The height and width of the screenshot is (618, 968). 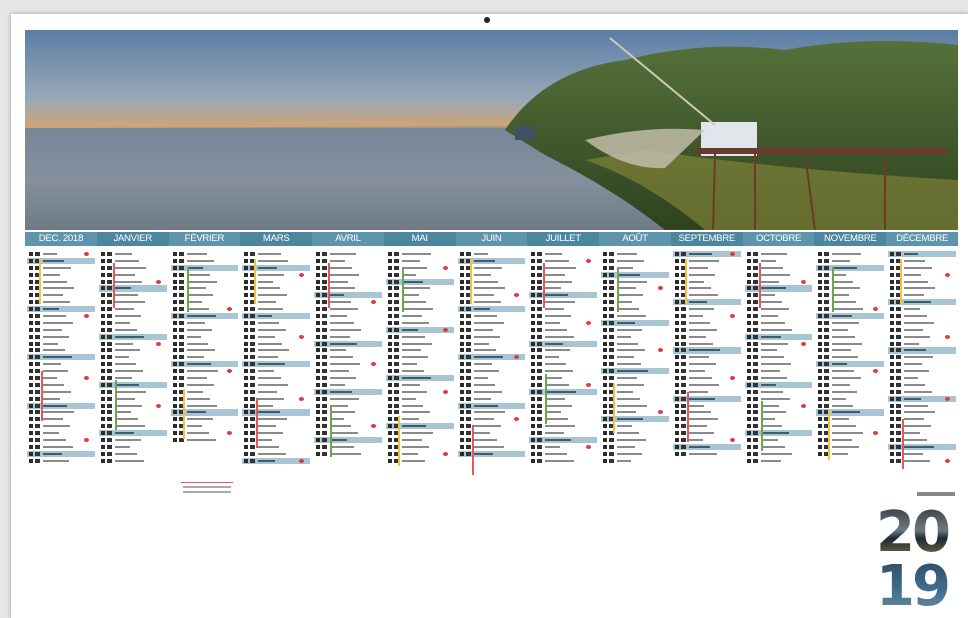 I want to click on year-top-digits: 20, so click(x=912, y=533).